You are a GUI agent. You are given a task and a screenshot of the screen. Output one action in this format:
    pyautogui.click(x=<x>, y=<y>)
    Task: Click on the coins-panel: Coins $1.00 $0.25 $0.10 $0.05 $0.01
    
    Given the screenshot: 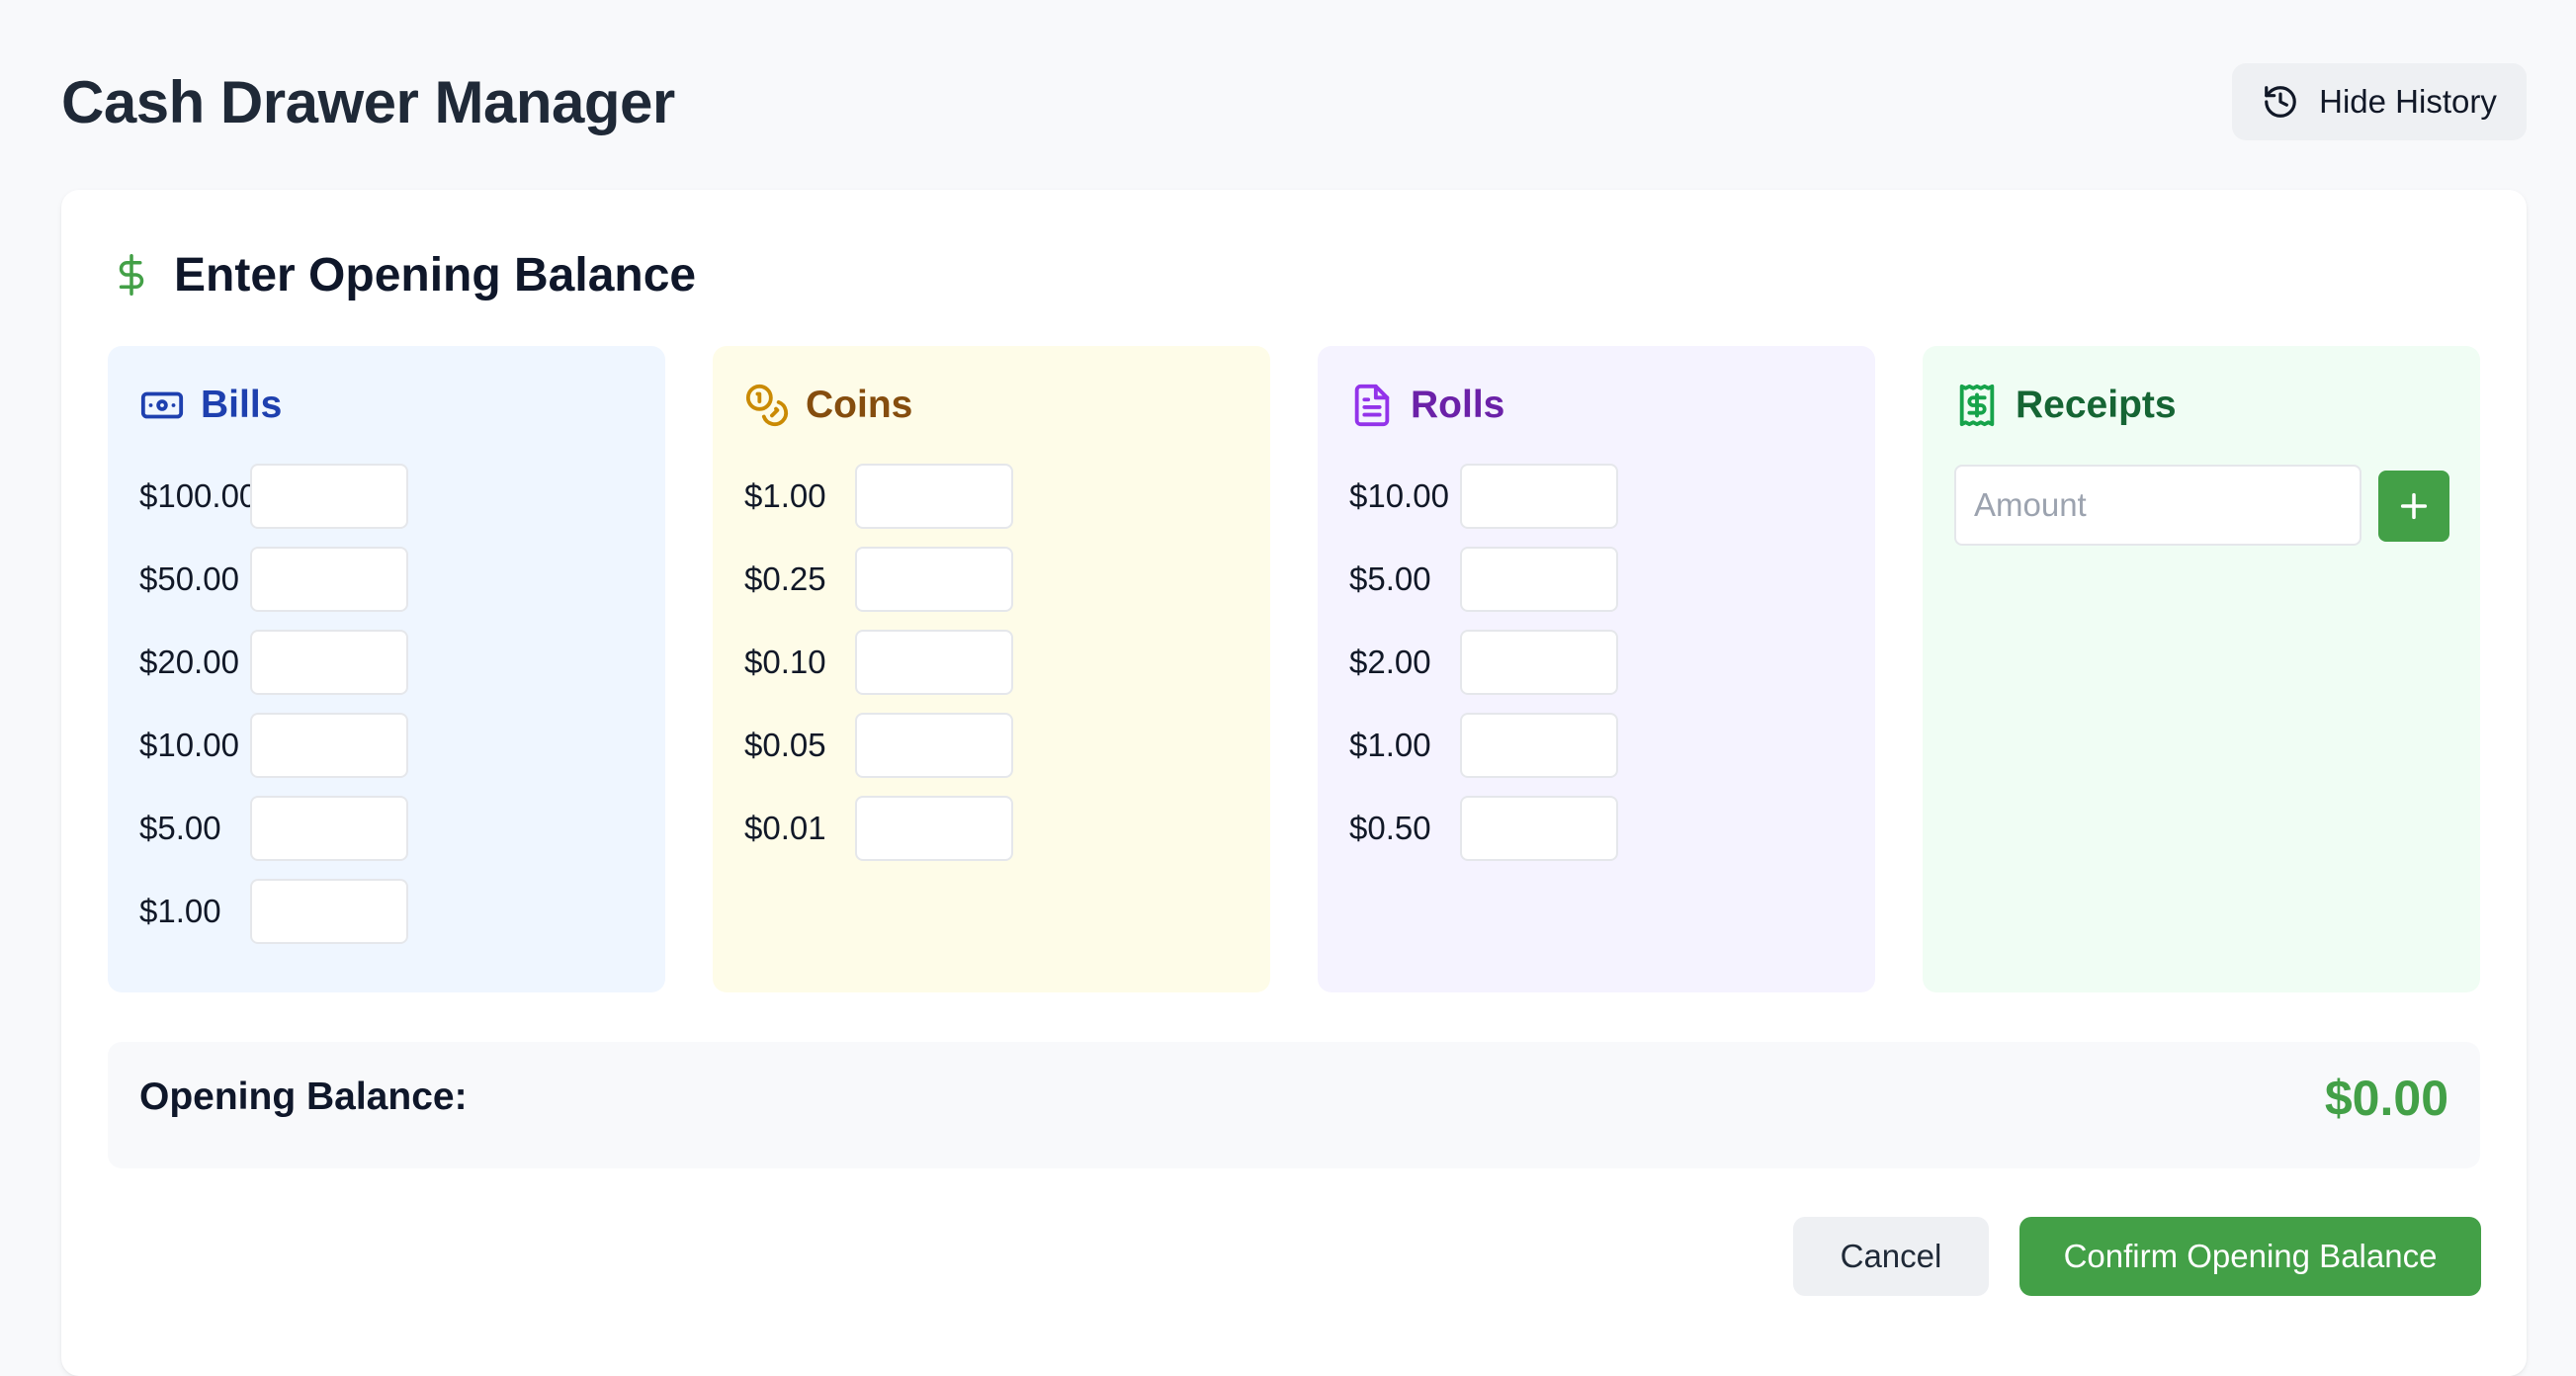 What is the action you would take?
    pyautogui.click(x=991, y=669)
    